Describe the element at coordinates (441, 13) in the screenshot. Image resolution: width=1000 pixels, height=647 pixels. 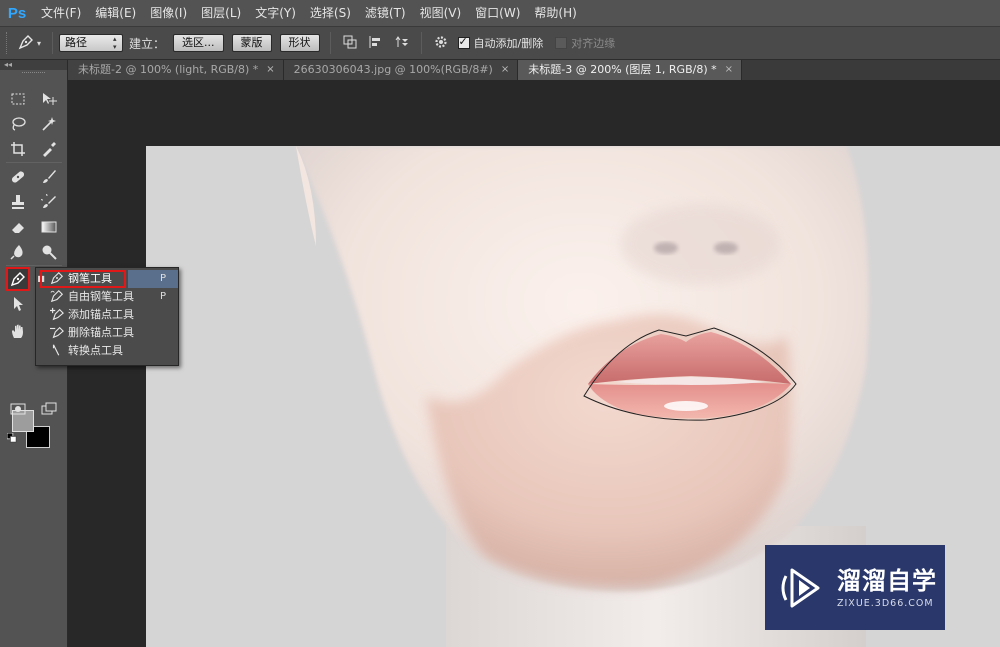
I see `menu-view: 视图(V)` at that location.